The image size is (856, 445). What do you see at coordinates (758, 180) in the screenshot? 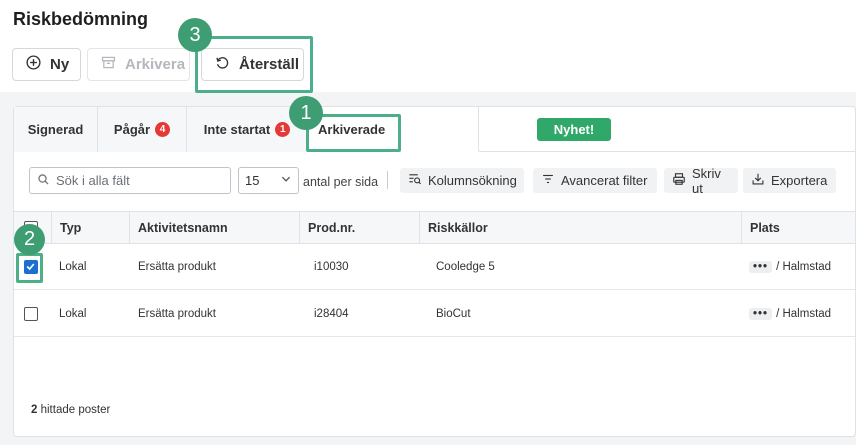
I see `download-icon` at bounding box center [758, 180].